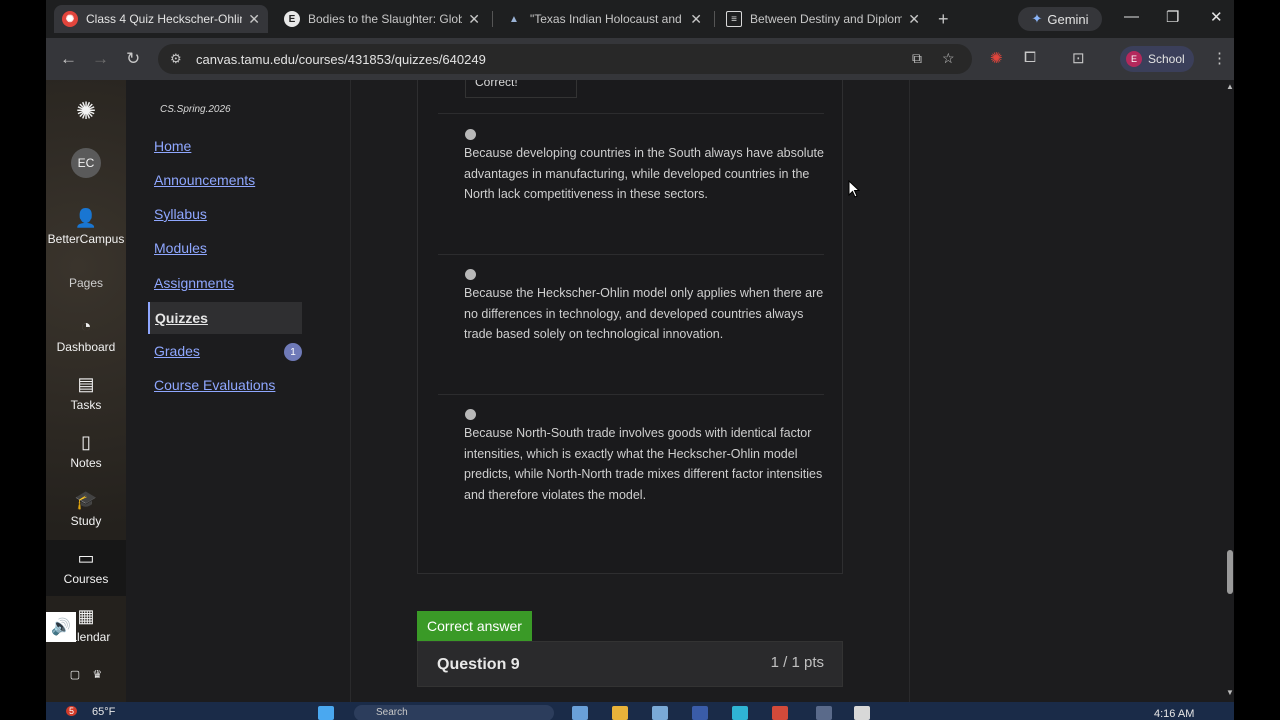 The height and width of the screenshot is (720, 1280). I want to click on canvas-logo-icon: ✺, so click(86, 113).